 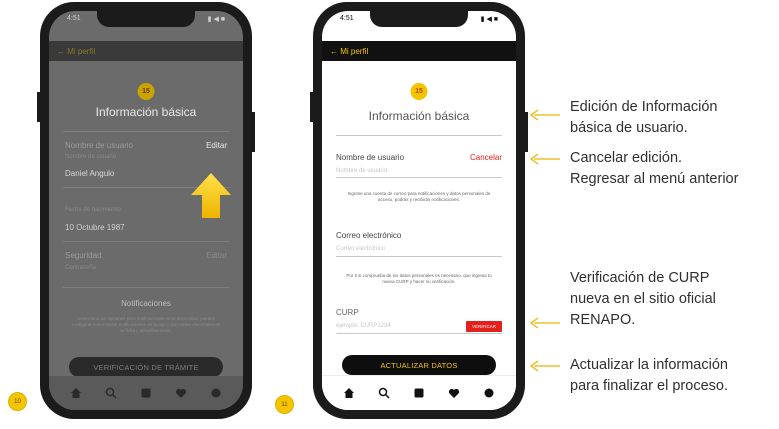 What do you see at coordinates (347, 312) in the screenshot?
I see `curp-label: CURP` at bounding box center [347, 312].